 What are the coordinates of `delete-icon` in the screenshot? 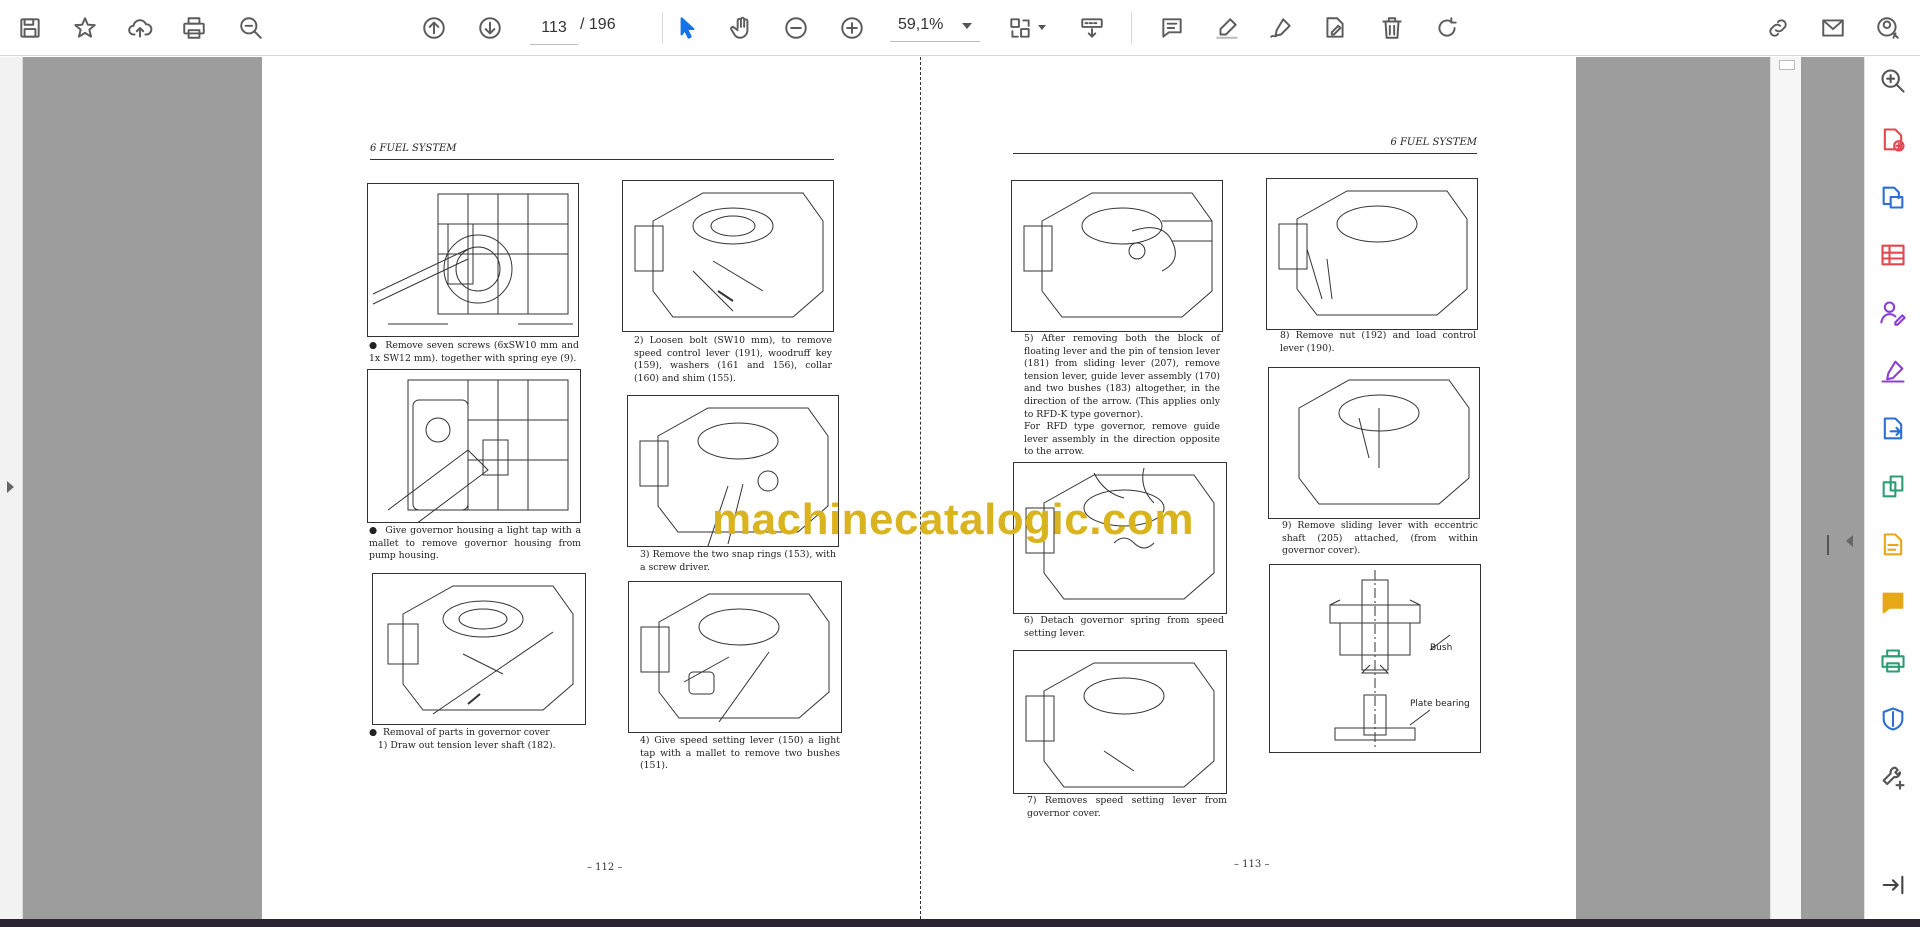 It's located at (1392, 28).